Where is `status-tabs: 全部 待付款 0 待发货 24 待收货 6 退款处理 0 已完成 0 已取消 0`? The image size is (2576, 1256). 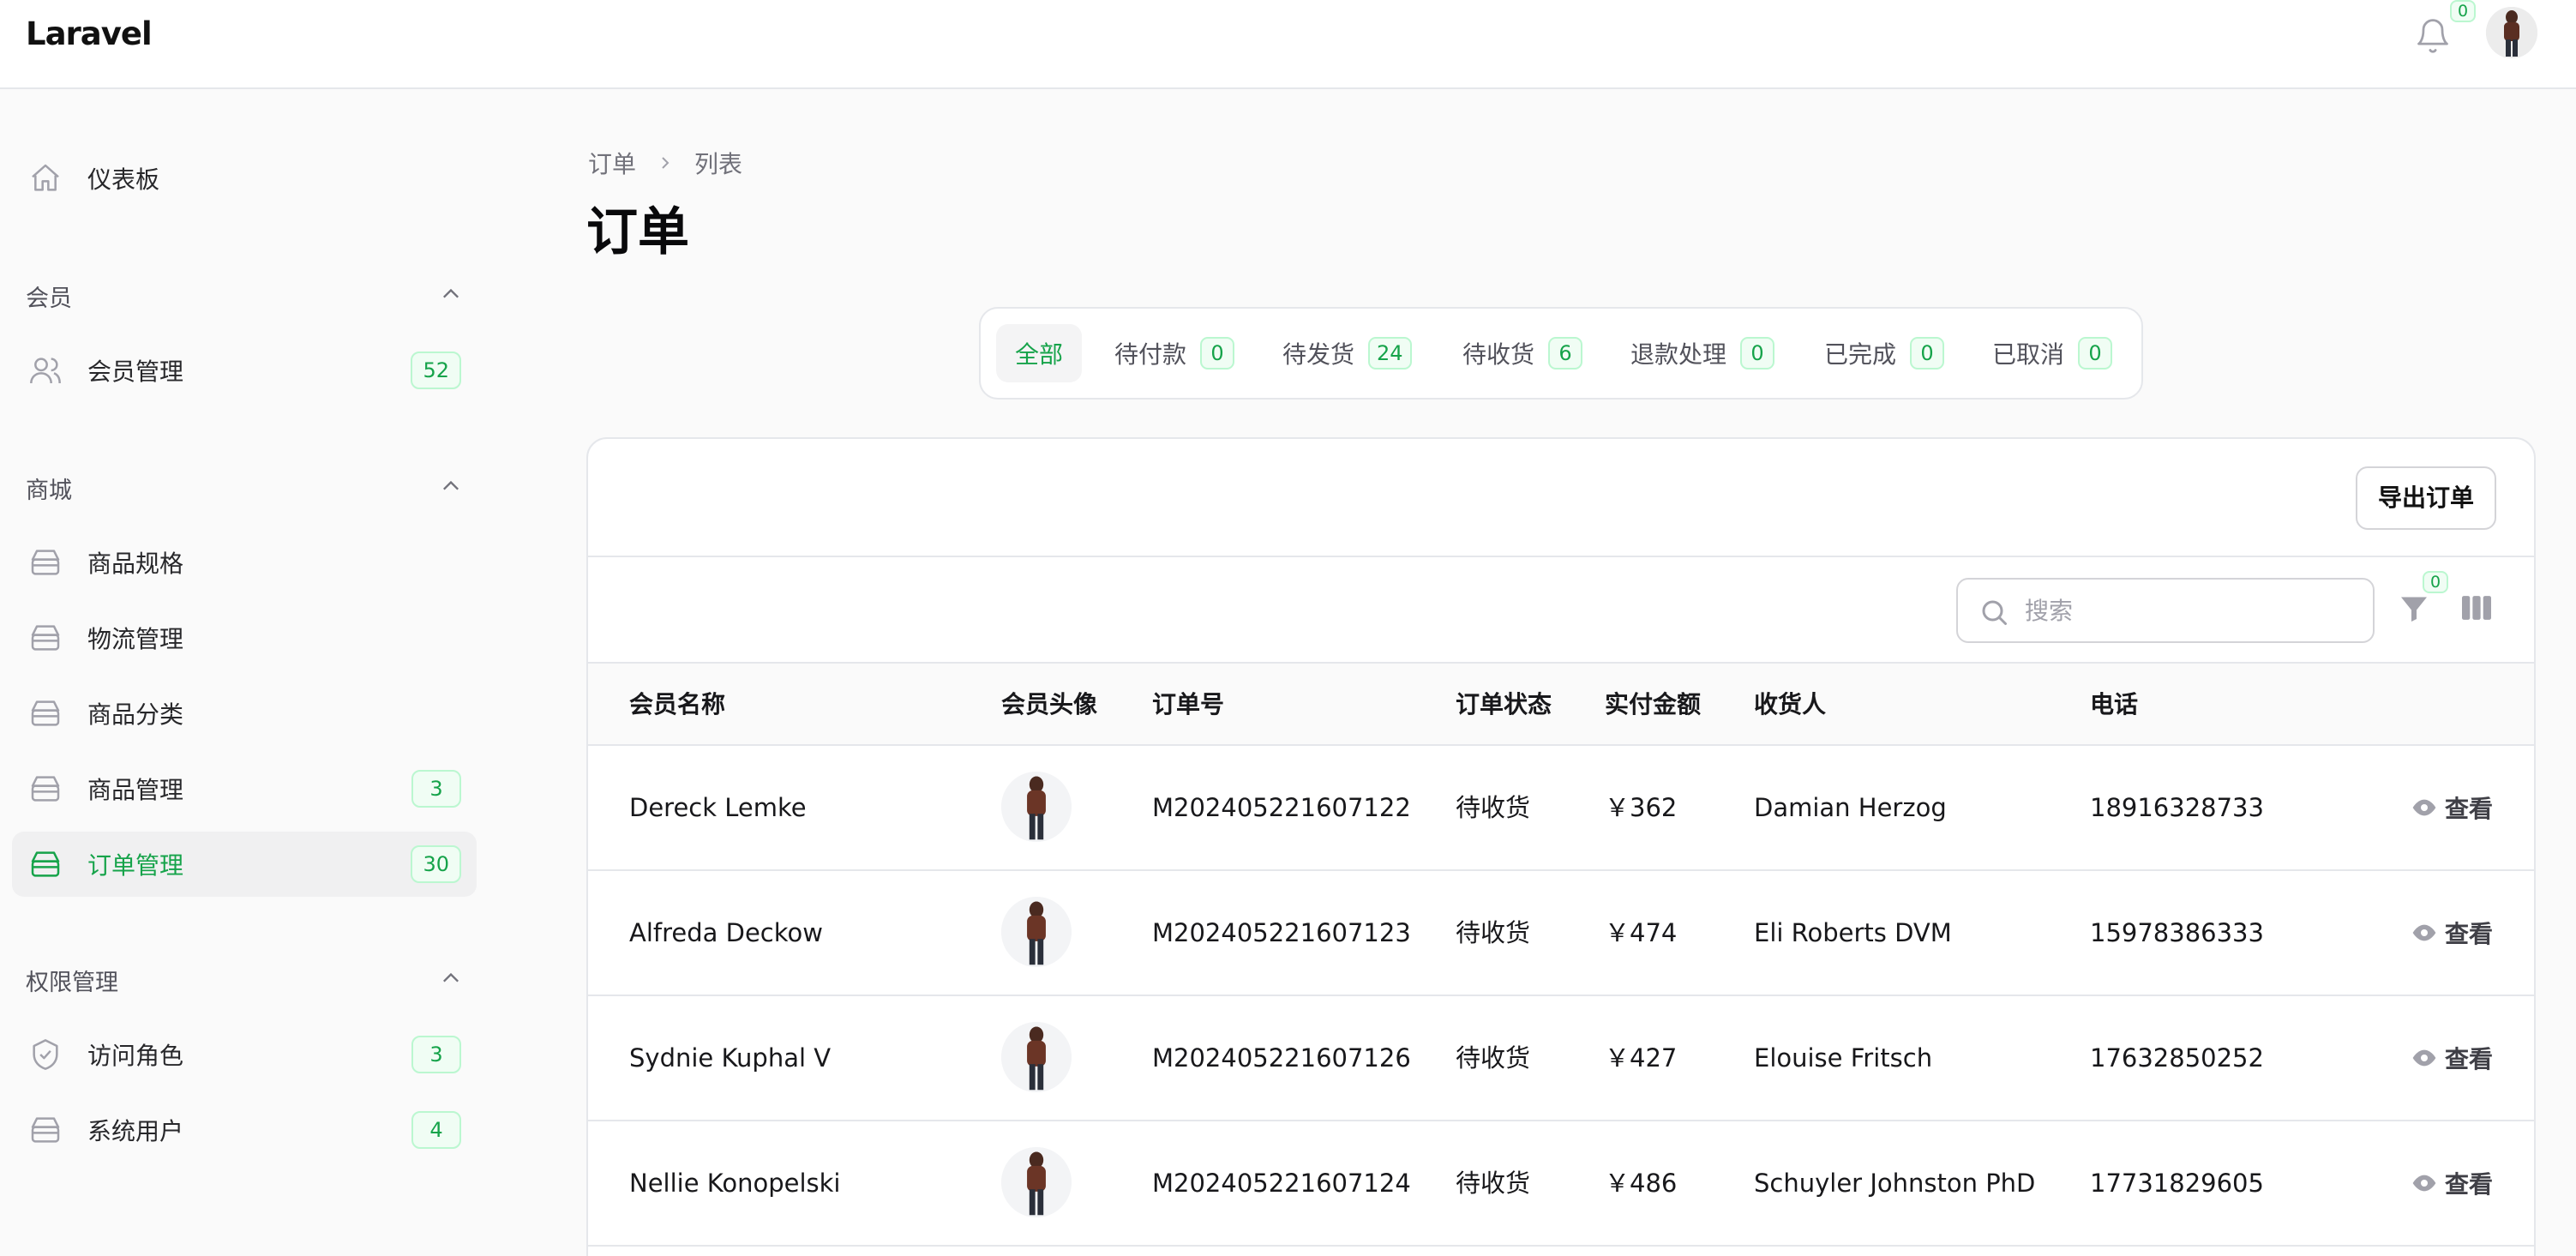
status-tabs: 全部 待付款 0 待发货 24 待收货 6 退款处理 0 已完成 0 已取消 0 is located at coordinates (1561, 354).